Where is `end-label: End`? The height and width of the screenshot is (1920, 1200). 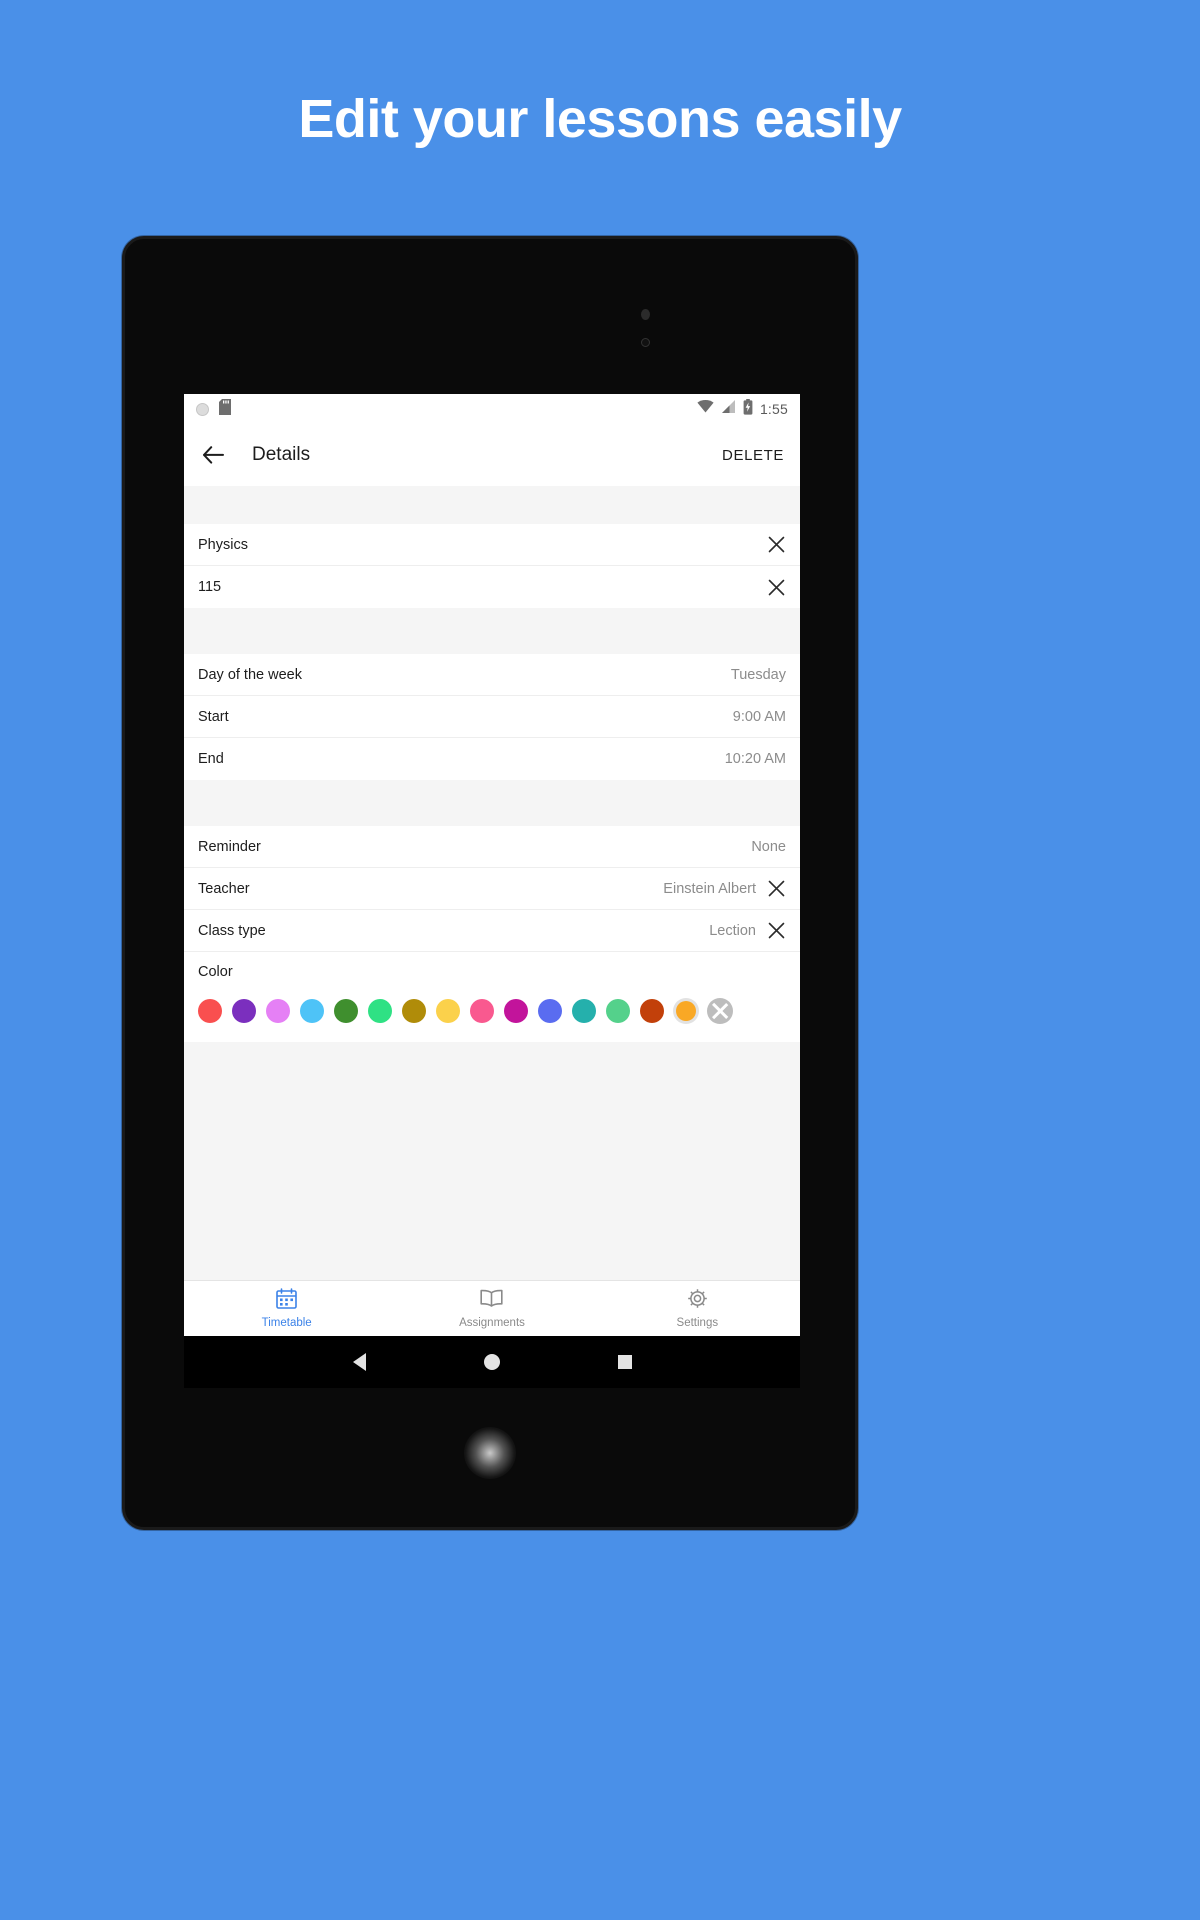
end-label: End is located at coordinates (211, 759).